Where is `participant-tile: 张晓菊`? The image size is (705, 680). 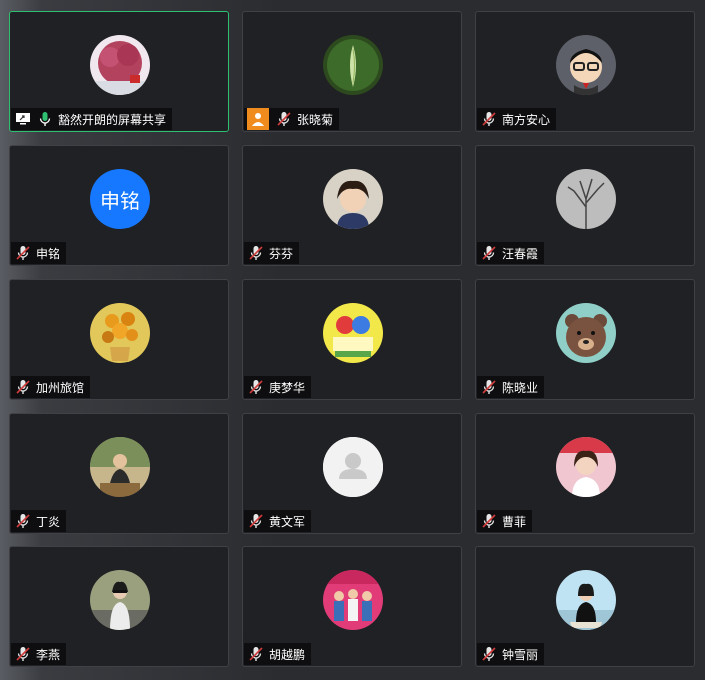
participant-tile: 张晓菊 is located at coordinates (352, 71).